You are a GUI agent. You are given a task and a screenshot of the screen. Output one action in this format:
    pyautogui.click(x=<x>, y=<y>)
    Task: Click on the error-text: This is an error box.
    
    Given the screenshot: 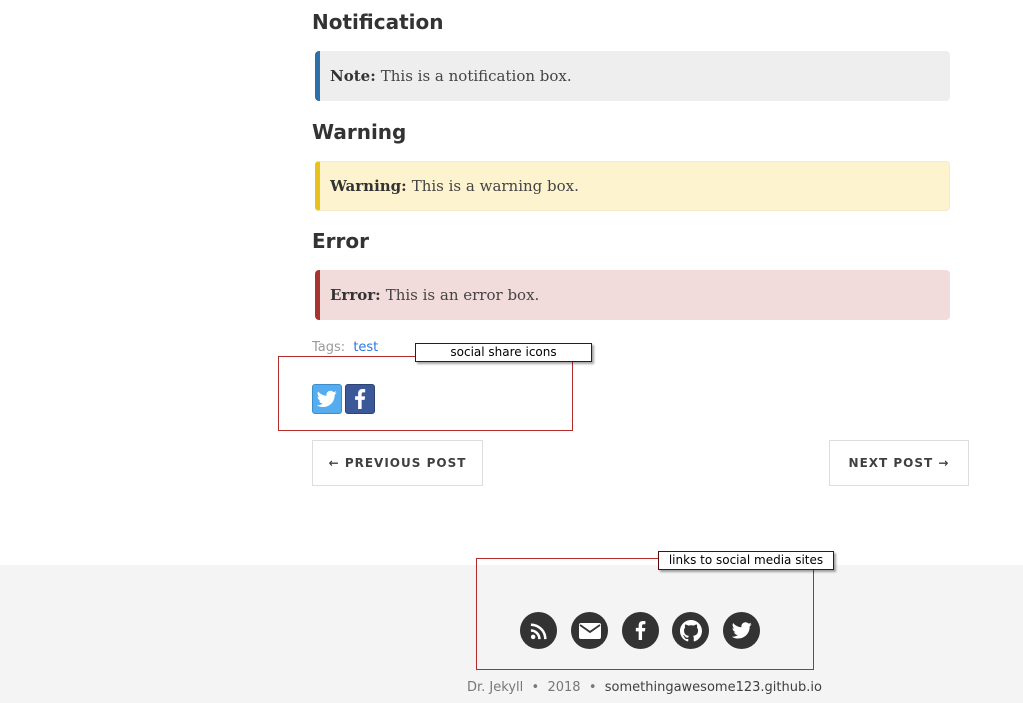 What is the action you would take?
    pyautogui.click(x=462, y=295)
    